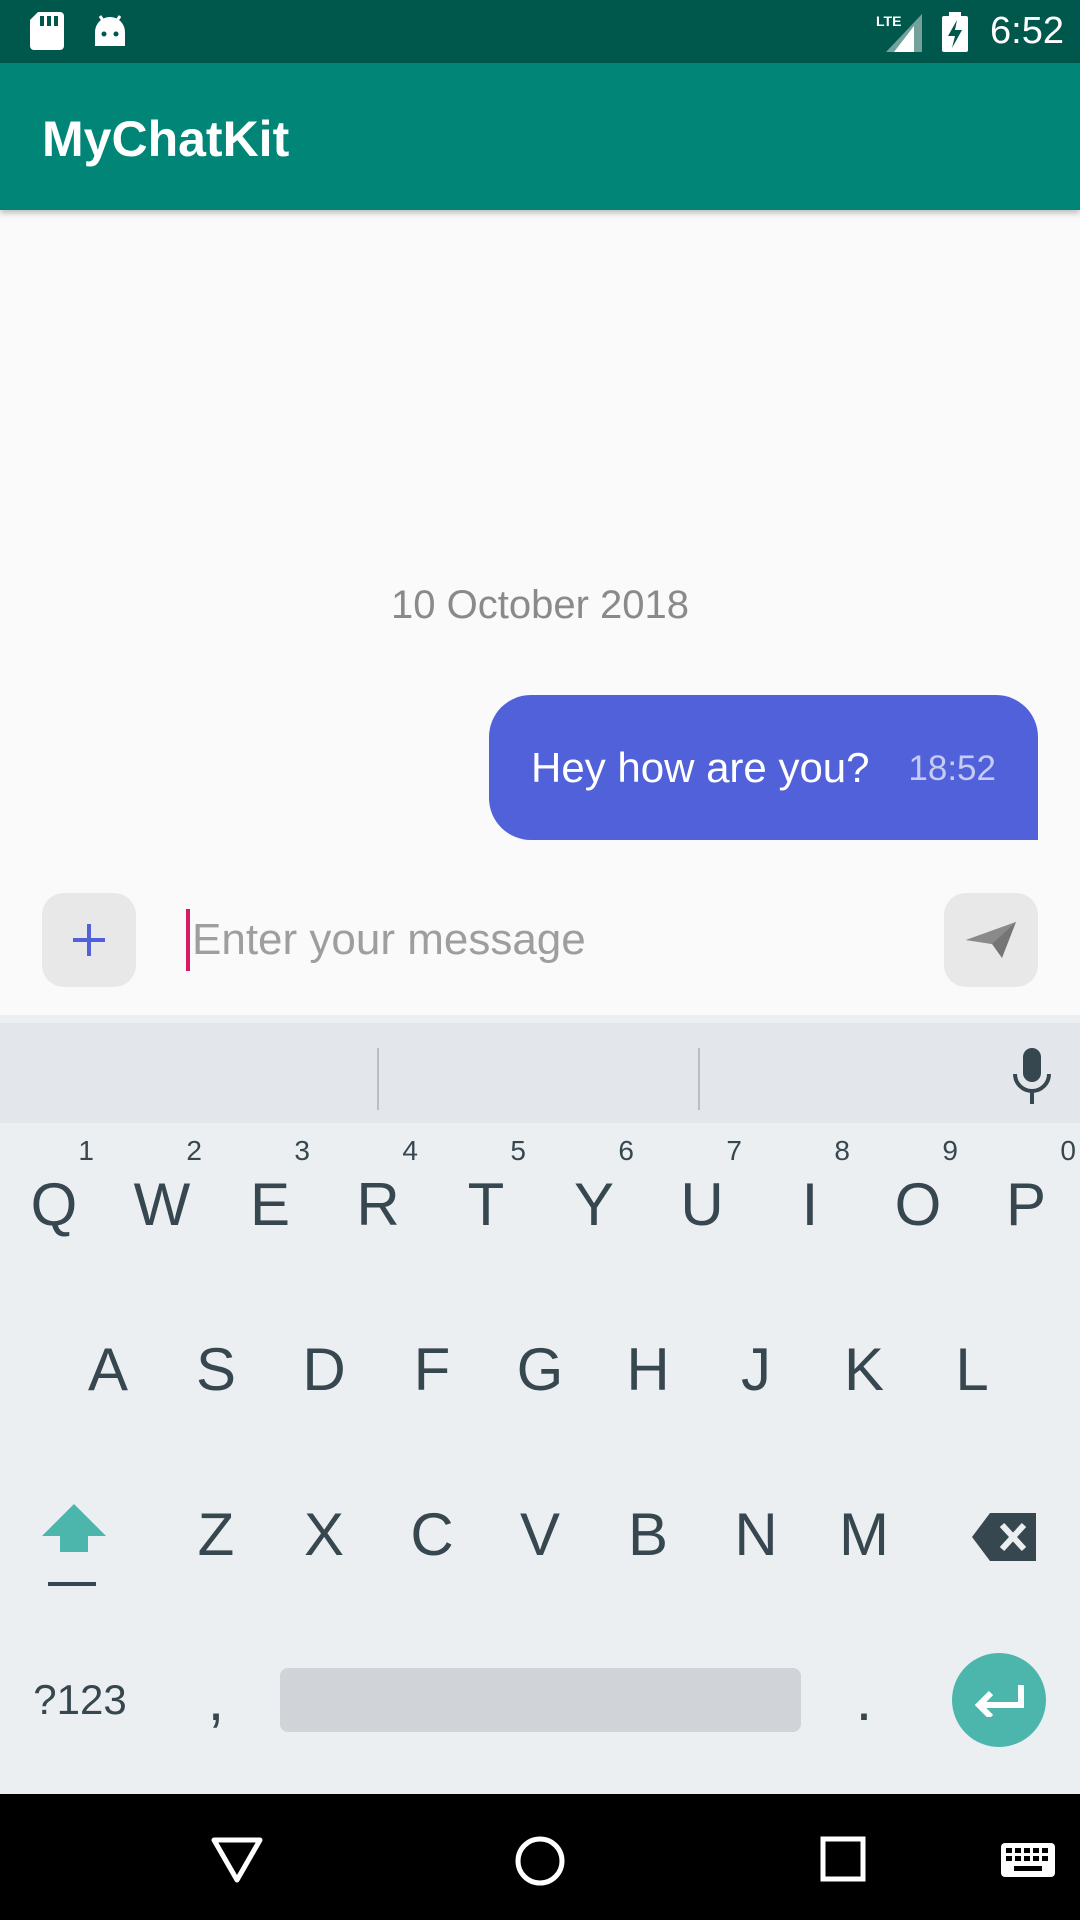 This screenshot has height=1920, width=1080. What do you see at coordinates (540, 31) in the screenshot?
I see `status-bar: LTE 6:52` at bounding box center [540, 31].